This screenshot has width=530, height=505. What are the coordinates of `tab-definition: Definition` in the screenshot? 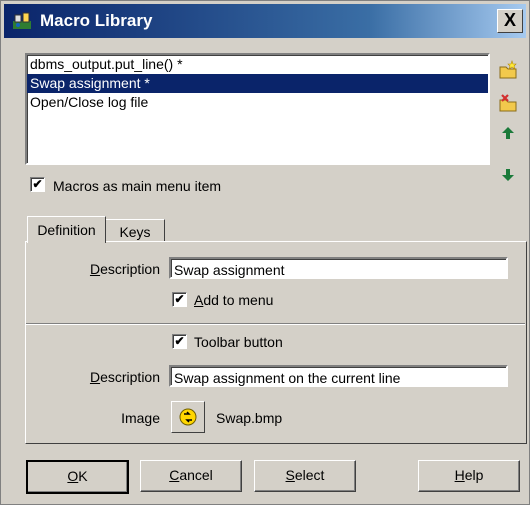 It's located at (66, 229).